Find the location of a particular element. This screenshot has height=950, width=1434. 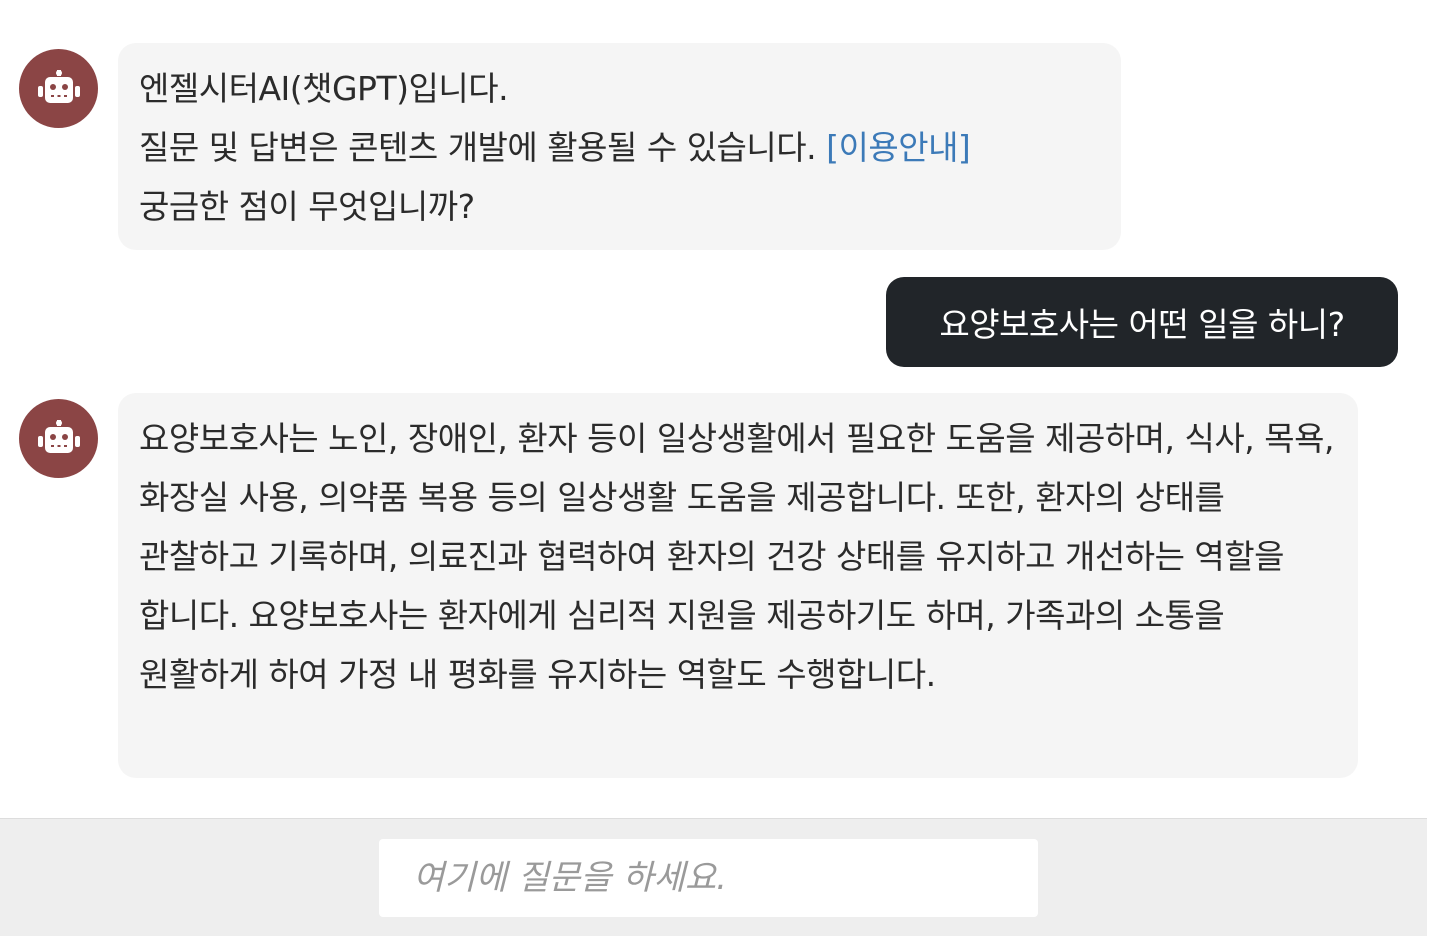

greeting-notice-text: 질문 및 답변은 콘텐츠 개발에 활용될 수 있습니다. is located at coordinates (483, 147).